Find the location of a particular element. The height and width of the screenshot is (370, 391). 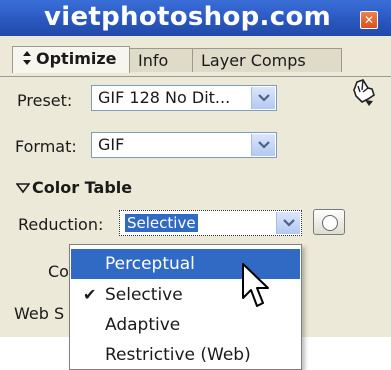

arrows-updown-icon is located at coordinates (27, 58).